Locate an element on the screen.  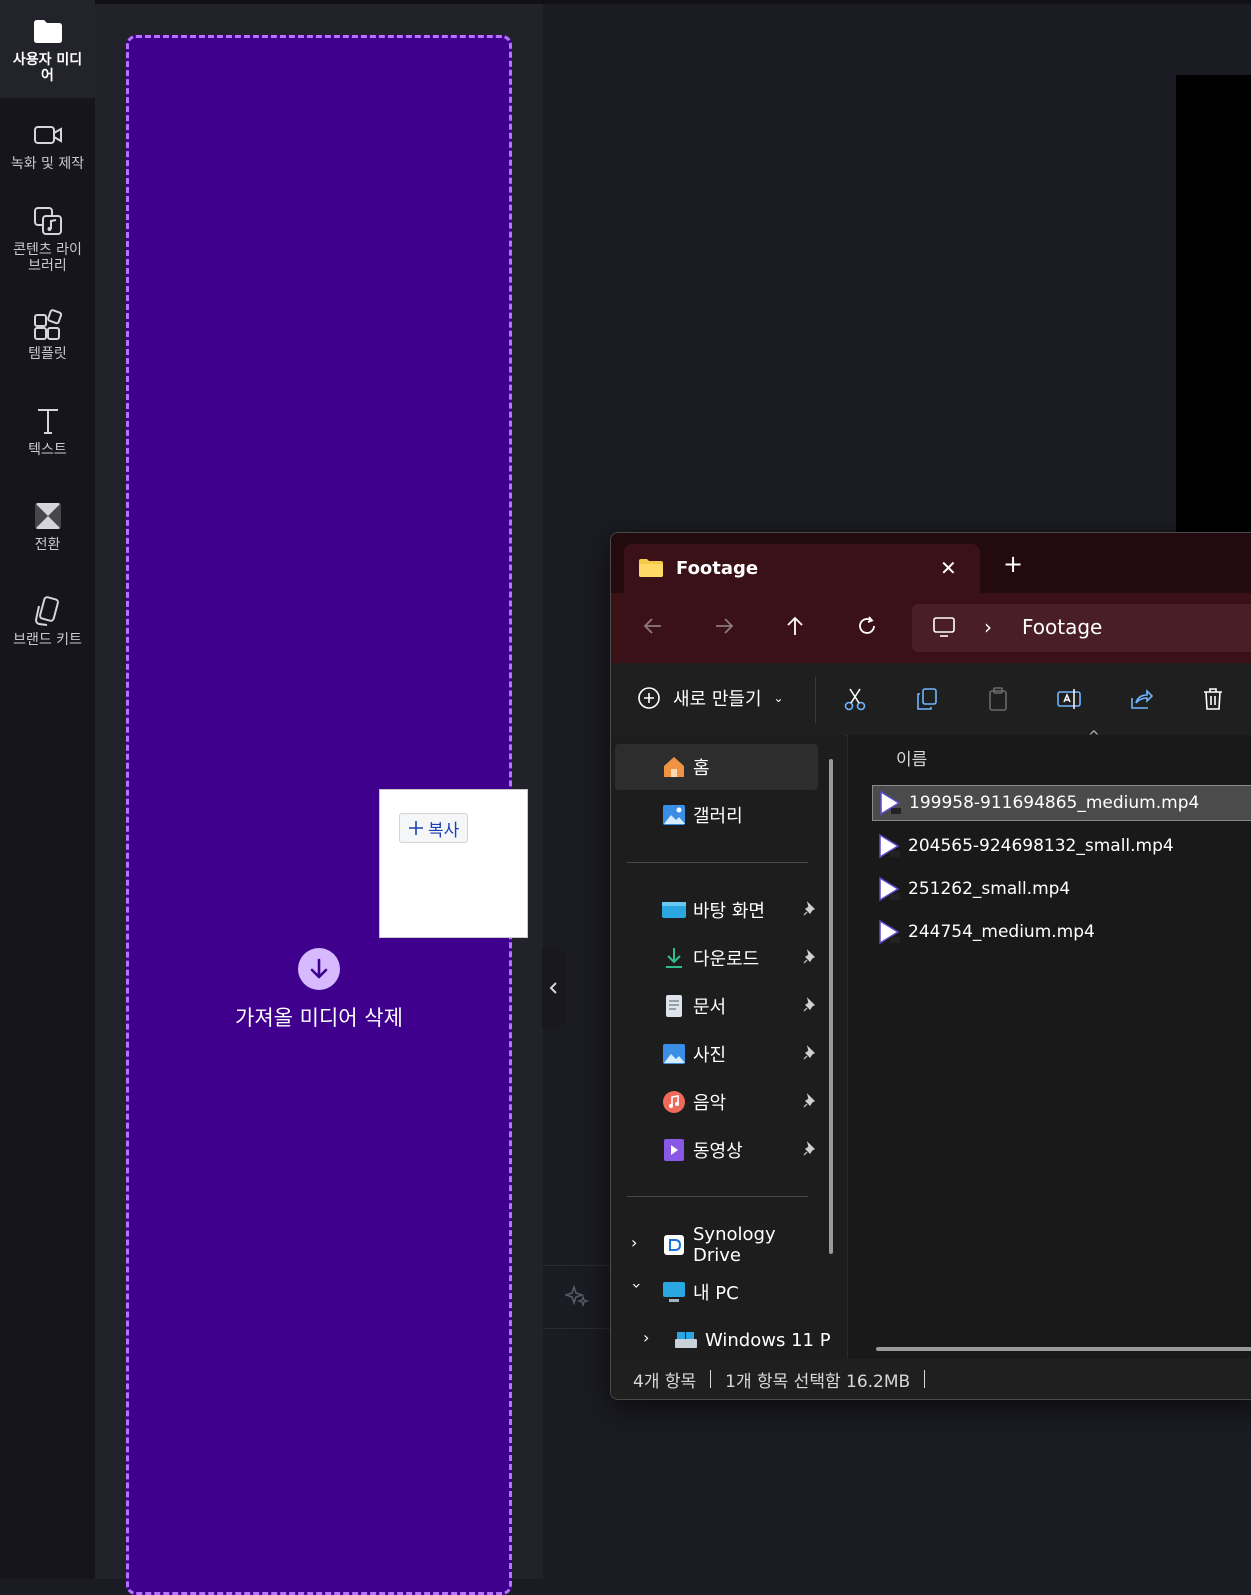
gallery-icon is located at coordinates (674, 815).